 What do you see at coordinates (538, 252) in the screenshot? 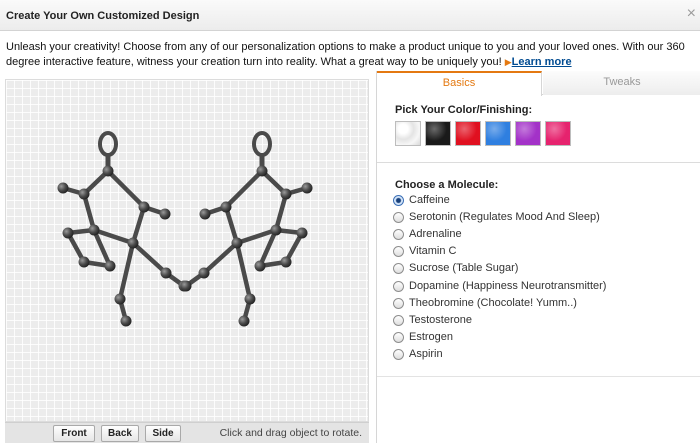
I see `molecule-option-vitamin-c: Vitamin C` at bounding box center [538, 252].